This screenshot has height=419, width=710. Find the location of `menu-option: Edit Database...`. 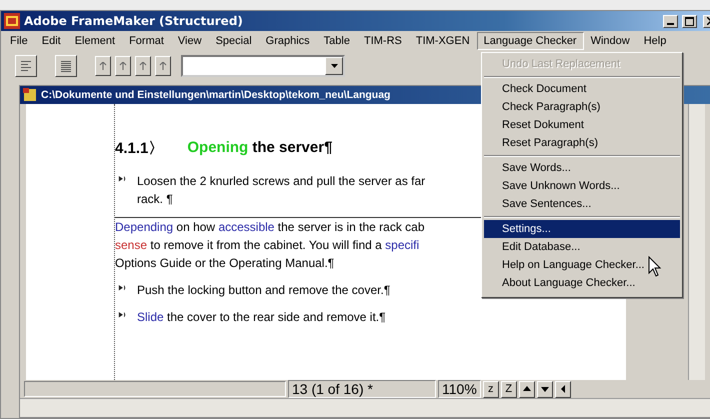

menu-option: Edit Database... is located at coordinates (582, 247).